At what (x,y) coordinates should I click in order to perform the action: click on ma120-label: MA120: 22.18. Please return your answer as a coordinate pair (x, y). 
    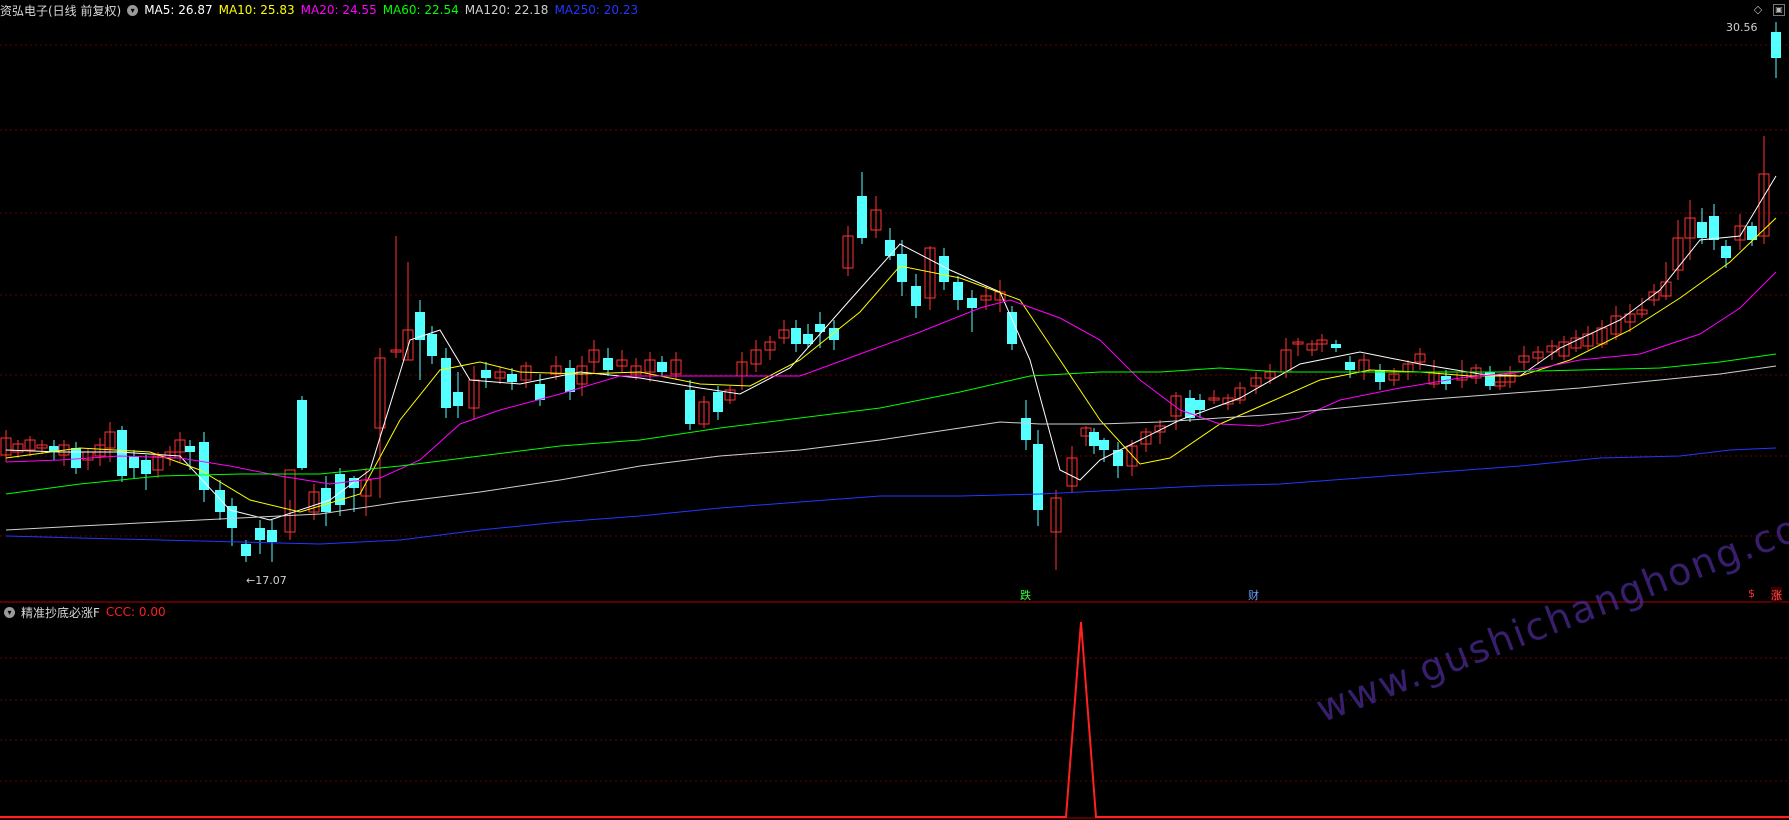
    Looking at the image, I should click on (506, 10).